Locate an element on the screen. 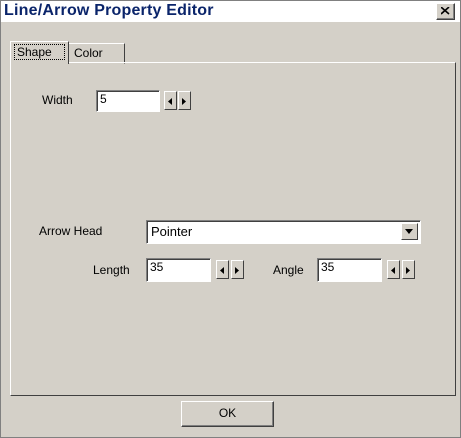 The image size is (461, 438). window-title: Line/Arrow Property Editor is located at coordinates (109, 10).